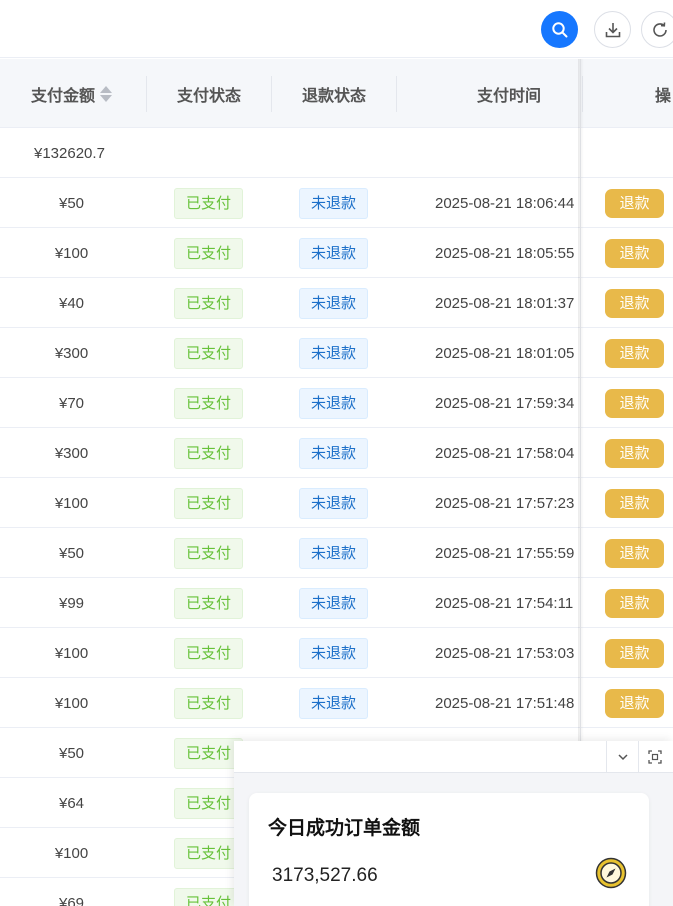  Describe the element at coordinates (325, 875) in the screenshot. I see `stat-value: 3173,527.66` at that location.